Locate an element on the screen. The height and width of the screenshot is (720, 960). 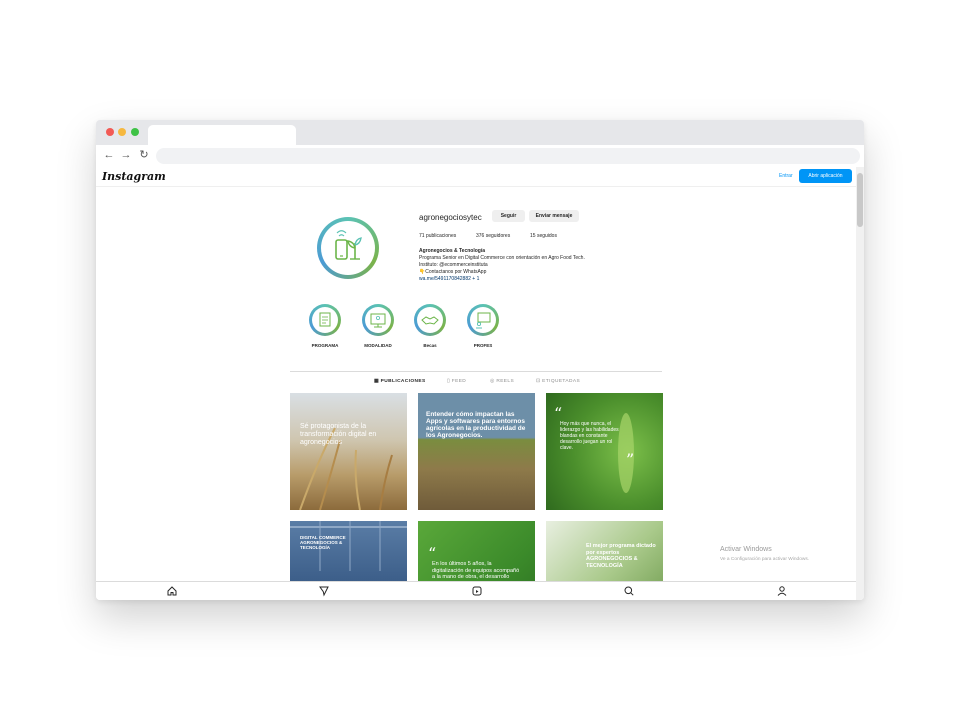
reload-icon: ↻ is located at coordinates (144, 155).